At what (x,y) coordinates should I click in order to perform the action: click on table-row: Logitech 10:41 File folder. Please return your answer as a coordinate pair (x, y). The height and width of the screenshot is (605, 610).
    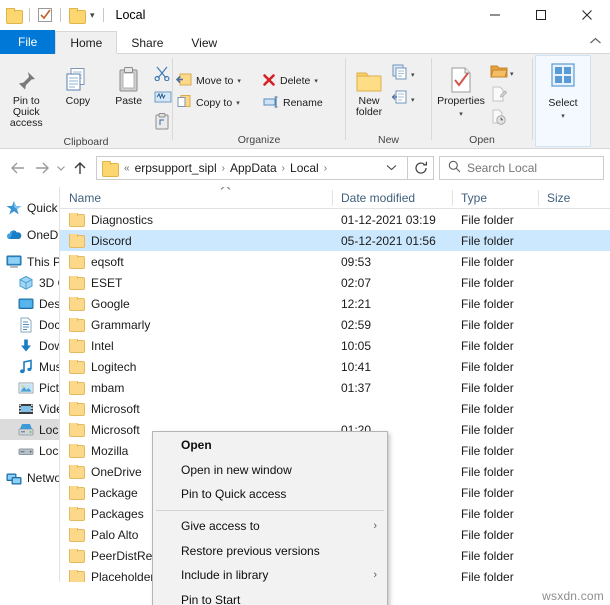
    Looking at the image, I should click on (335, 366).